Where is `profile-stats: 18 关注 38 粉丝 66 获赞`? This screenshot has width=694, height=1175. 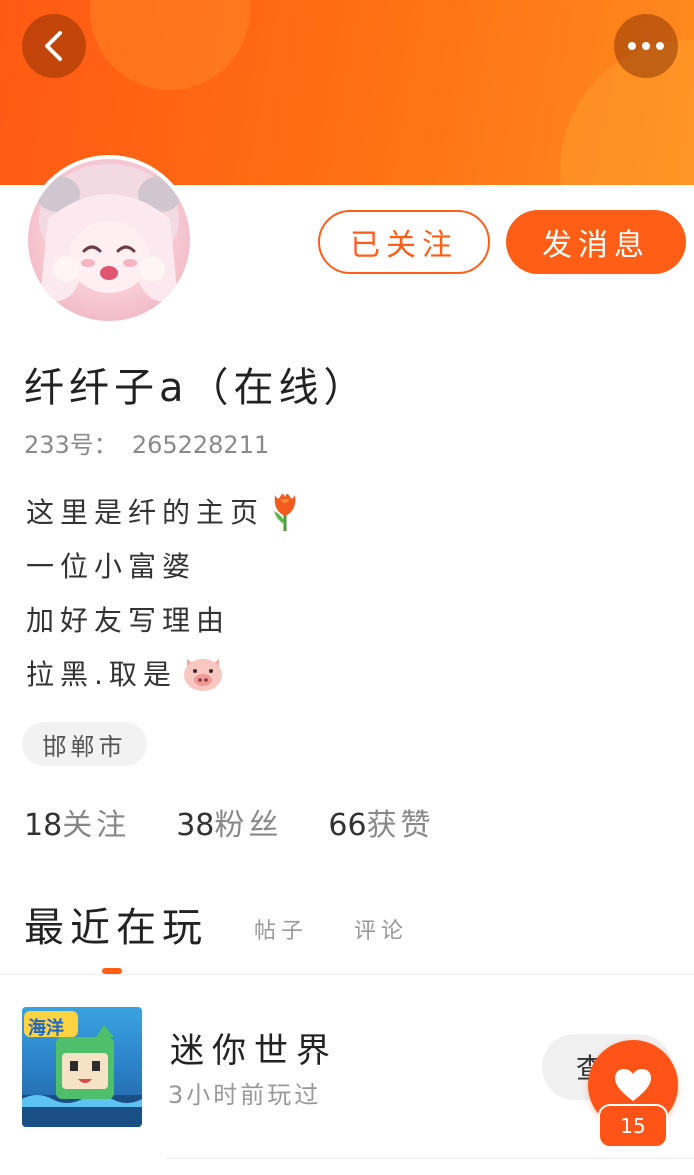
profile-stats: 18 关注 38 粉丝 66 获赞 is located at coordinates (252, 822).